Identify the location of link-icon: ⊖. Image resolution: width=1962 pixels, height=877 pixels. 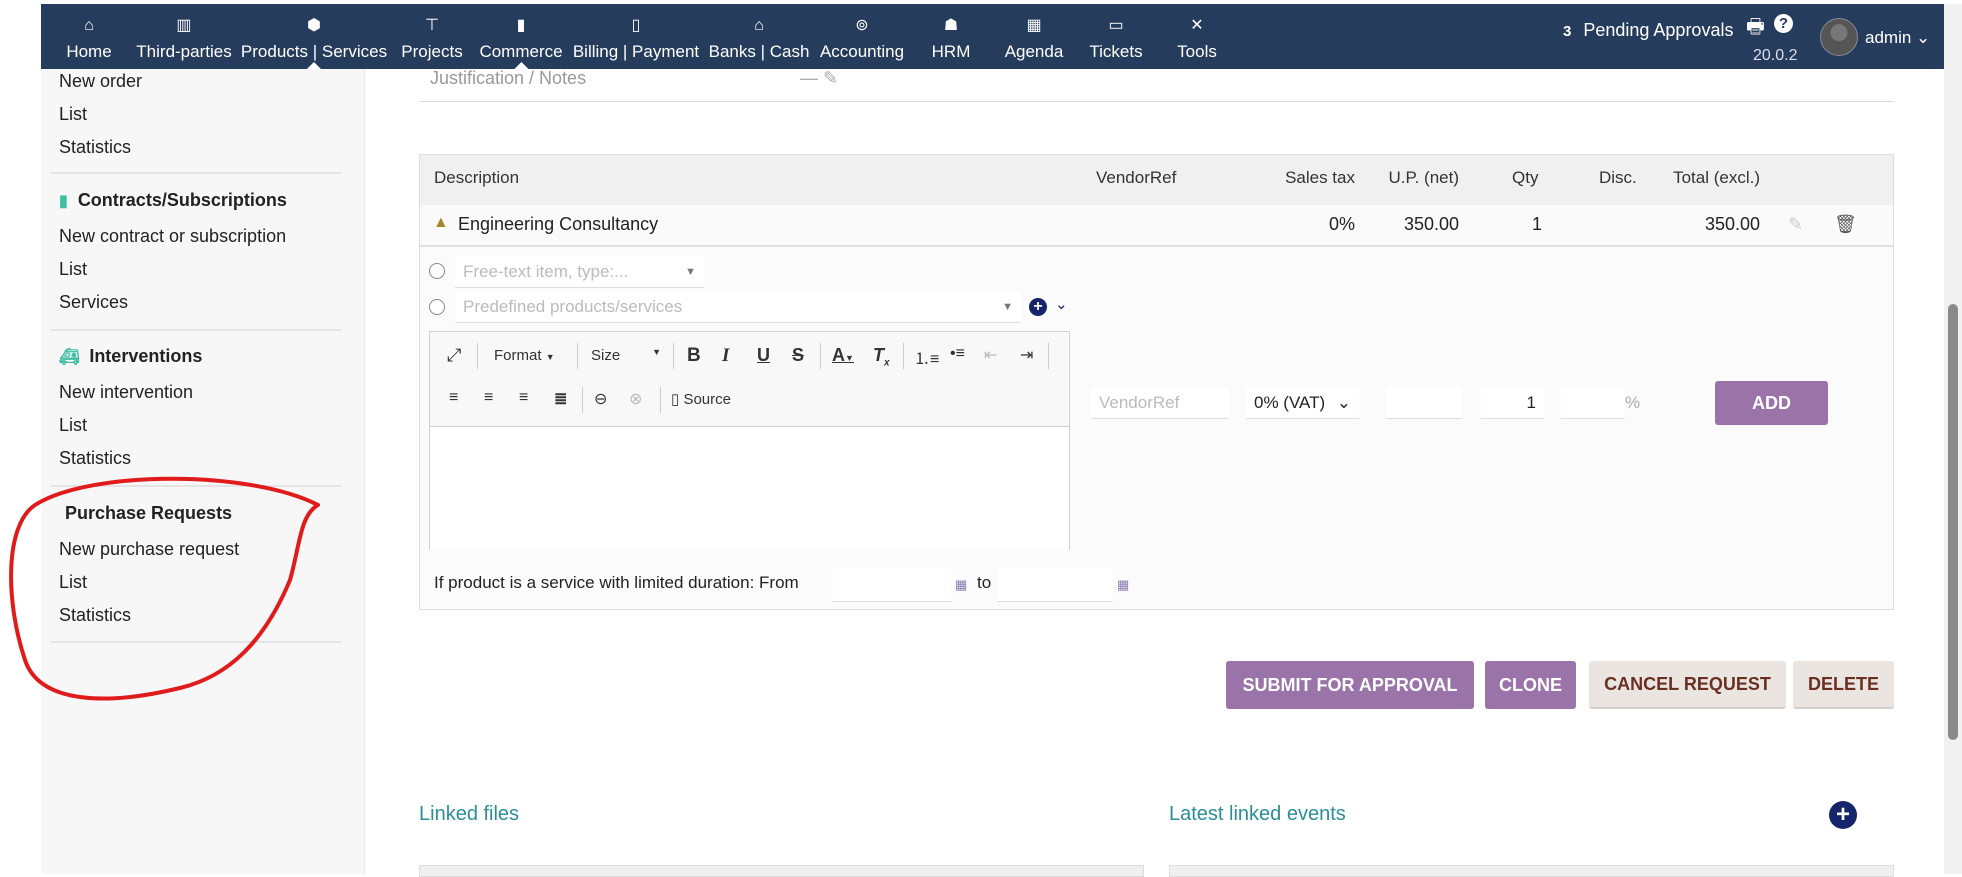
(600, 399).